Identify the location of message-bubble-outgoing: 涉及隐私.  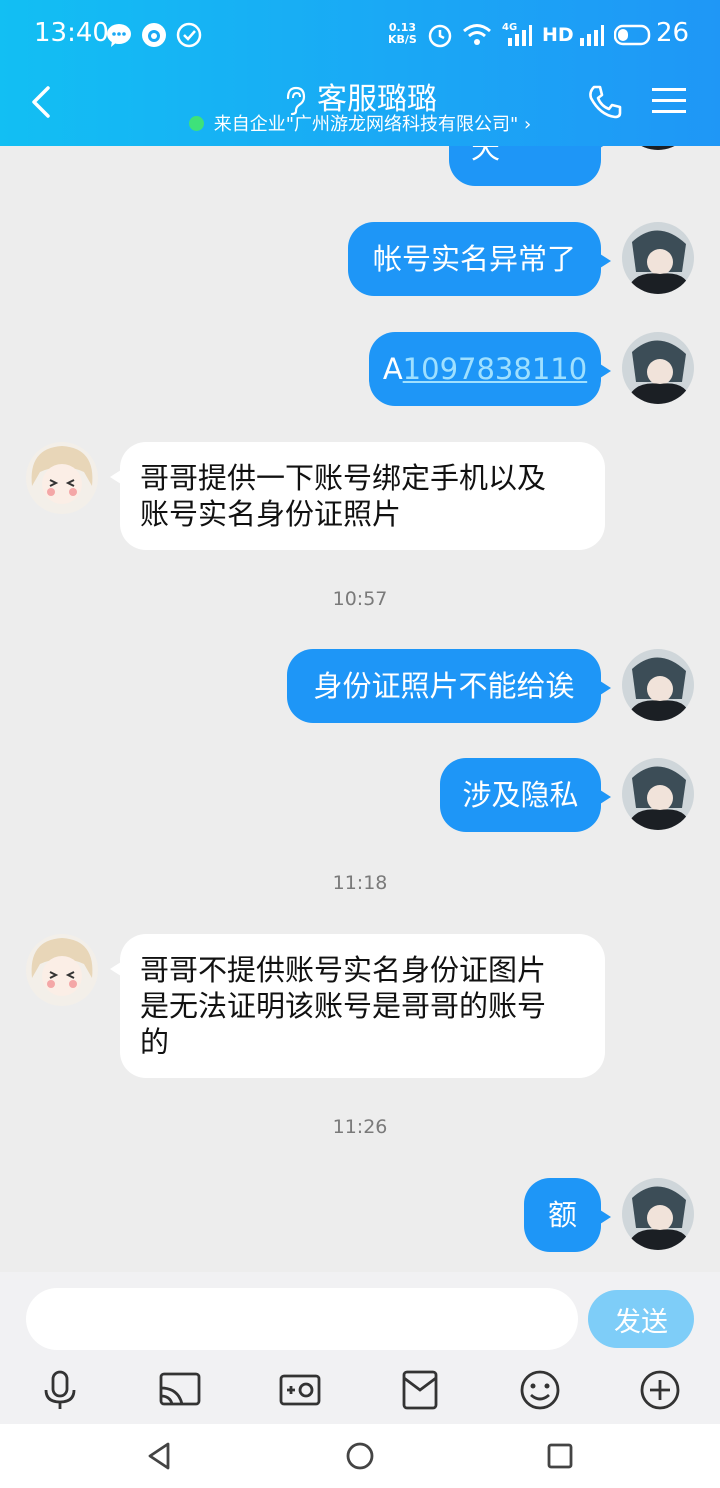
(525, 795).